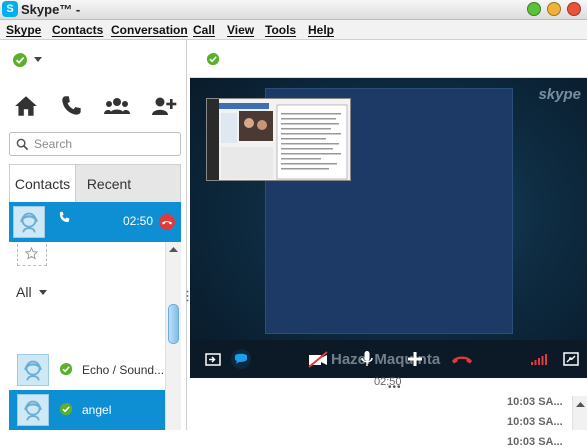 The width and height of the screenshot is (587, 448). I want to click on call-duration: 02:50, so click(137, 221).